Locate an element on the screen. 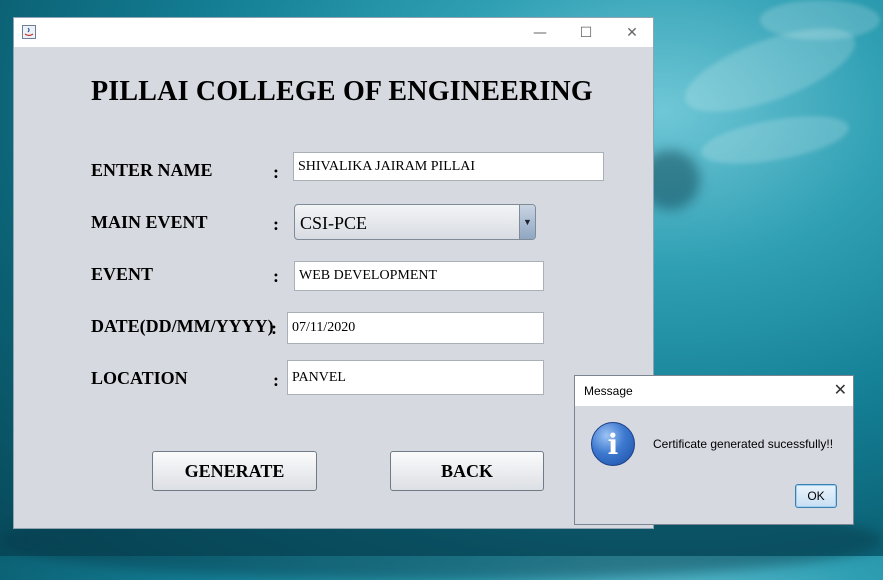 The height and width of the screenshot is (580, 883). location-label: LOCATION is located at coordinates (139, 378).